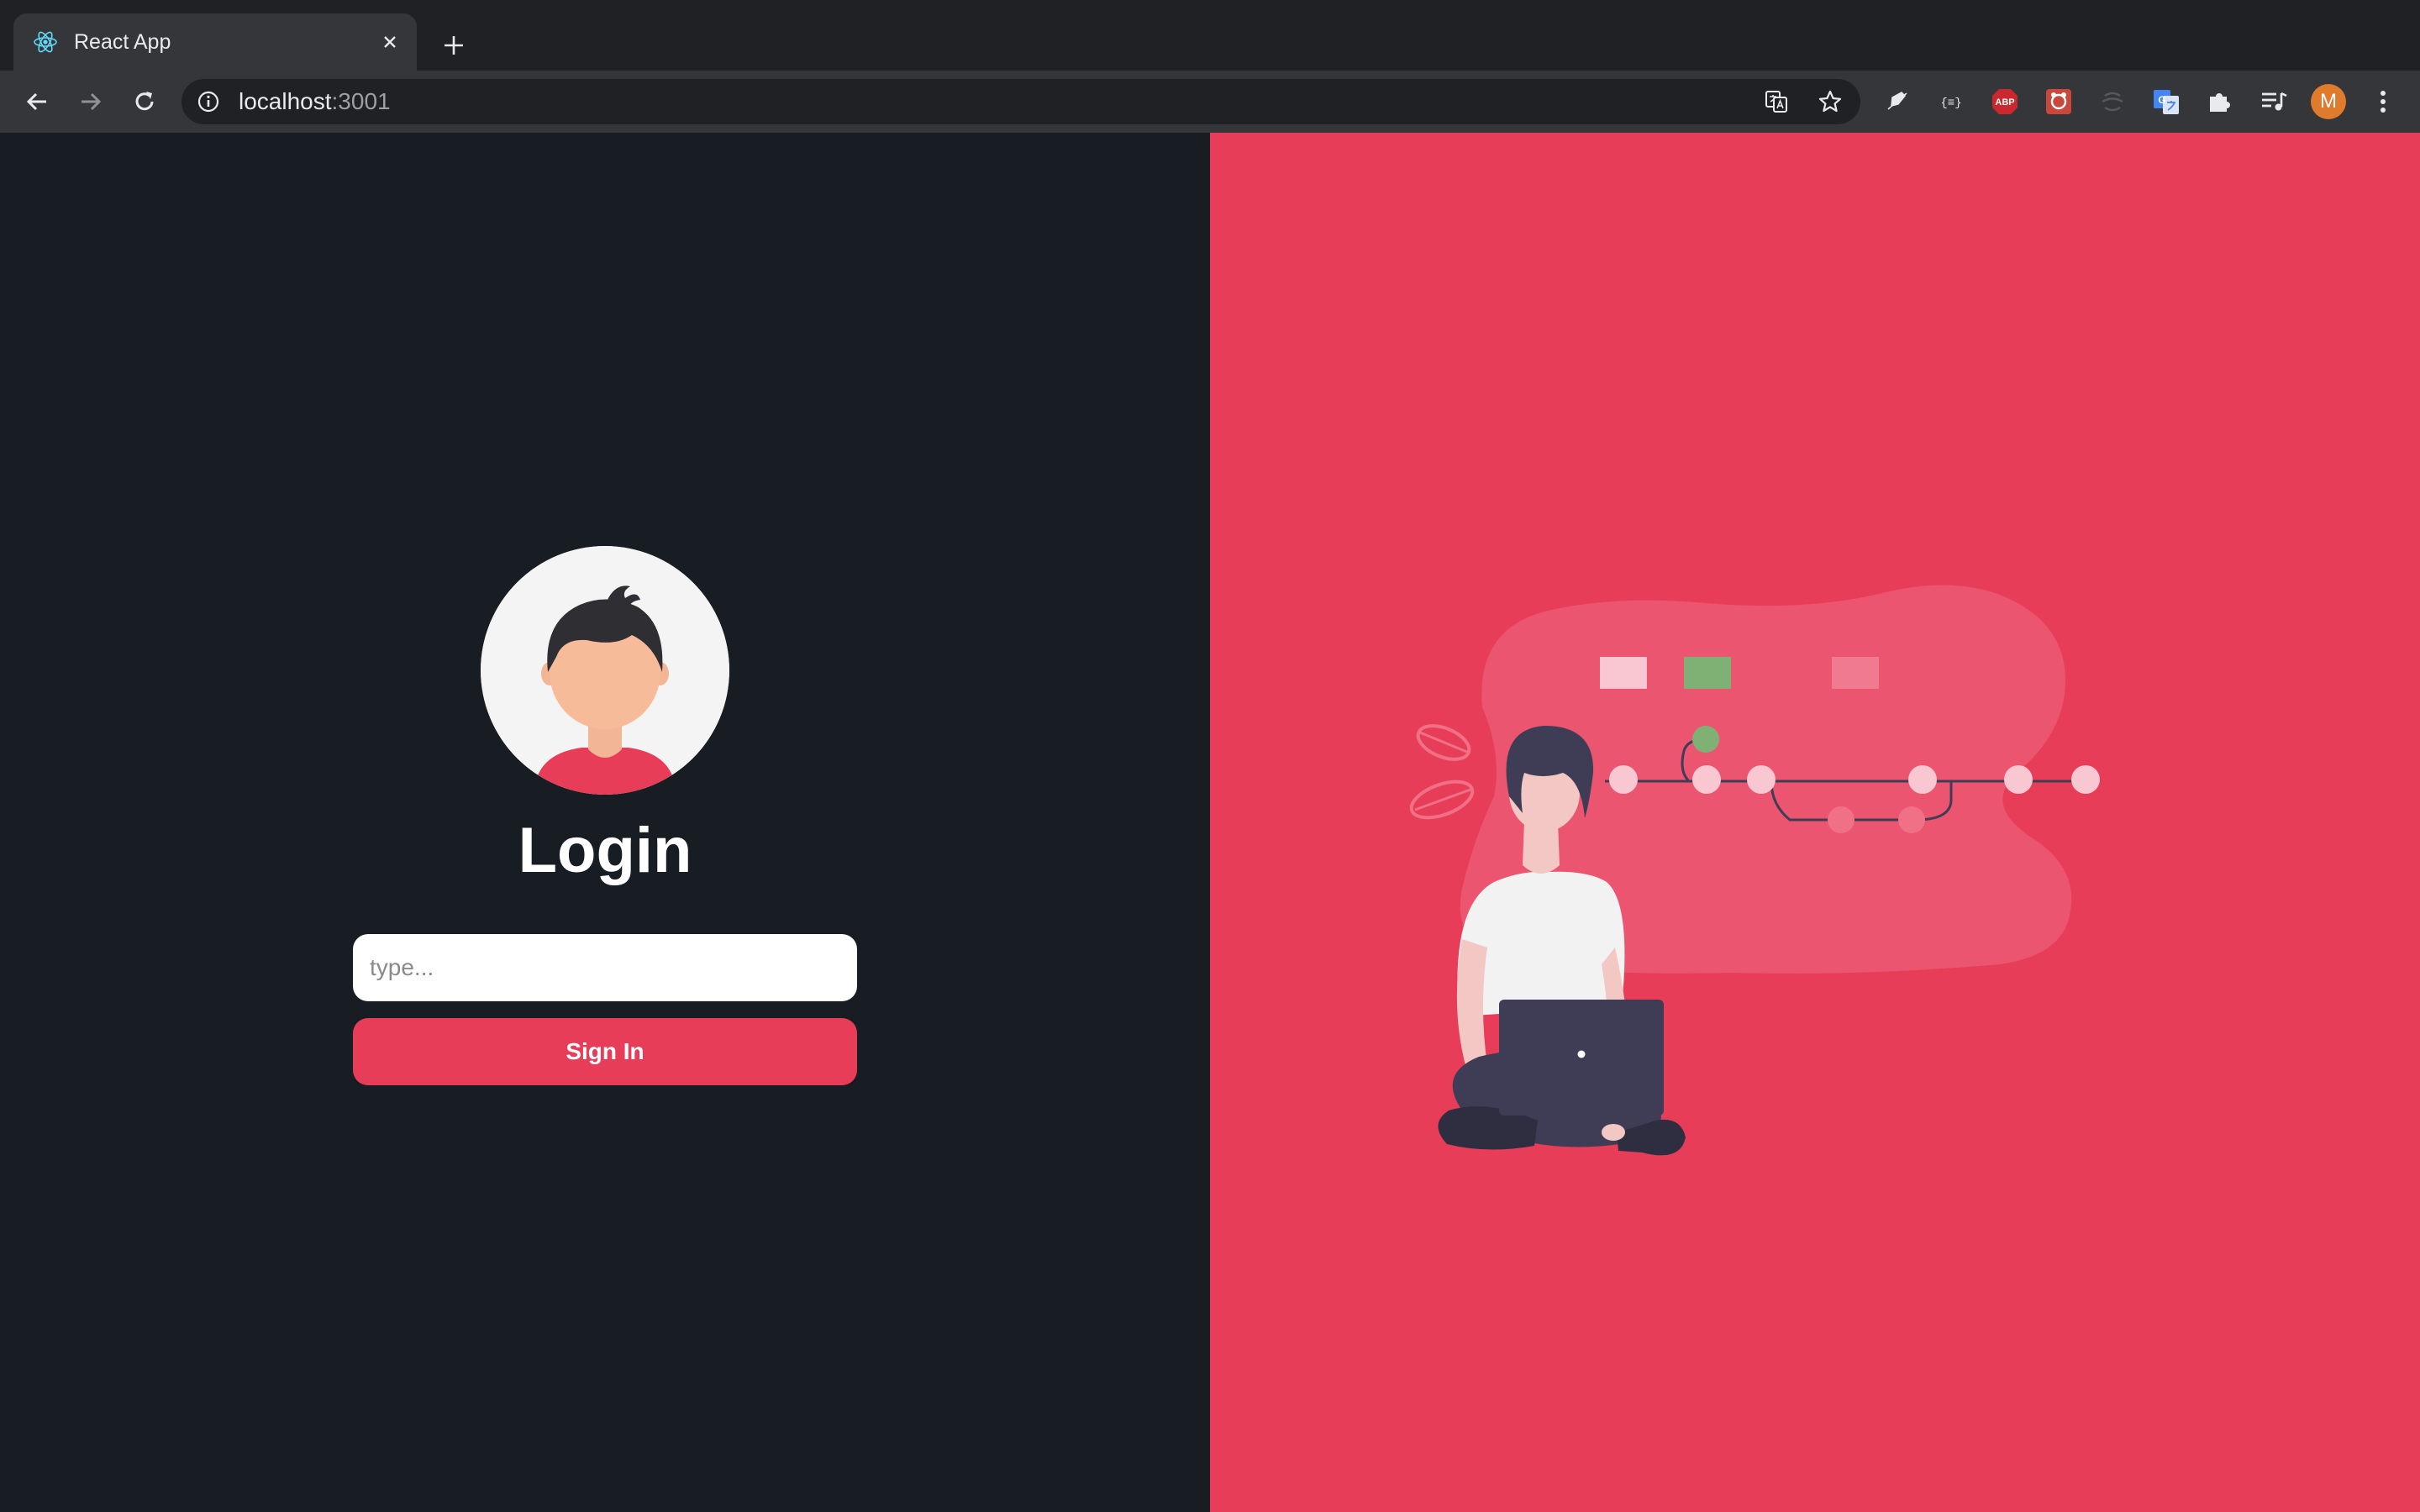 The height and width of the screenshot is (1512, 2420). What do you see at coordinates (2112, 102) in the screenshot?
I see `extension-gray-icon` at bounding box center [2112, 102].